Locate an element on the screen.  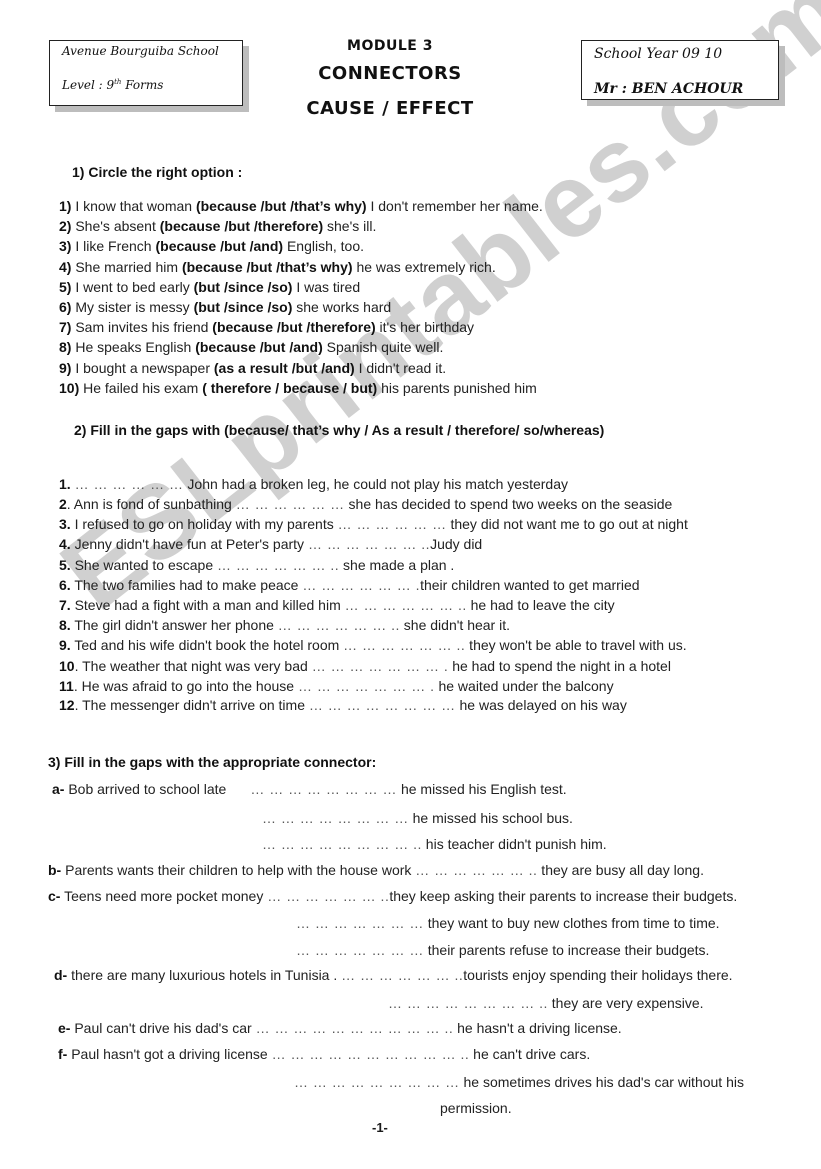
item-text-before: I know that woman is located at coordinates (133, 206).